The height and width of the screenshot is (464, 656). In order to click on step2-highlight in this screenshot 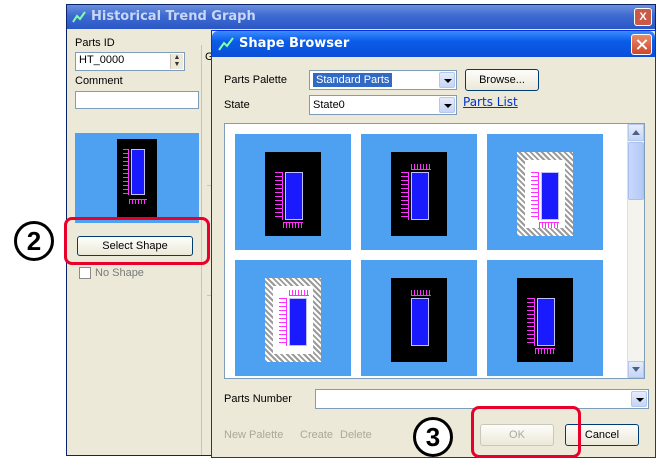, I will do `click(137, 241)`.